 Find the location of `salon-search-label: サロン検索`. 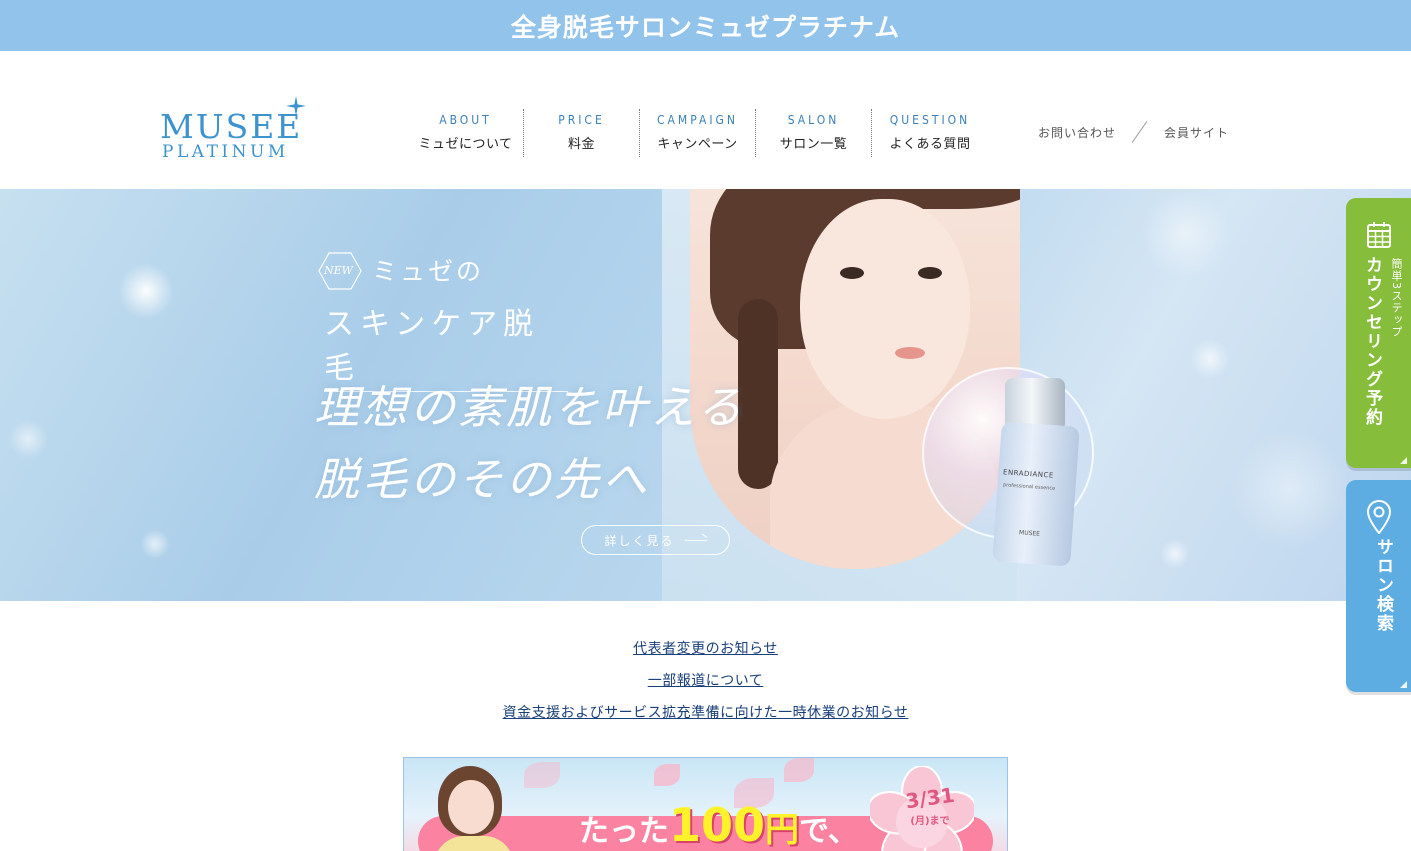

salon-search-label: サロン検索 is located at coordinates (1383, 585).